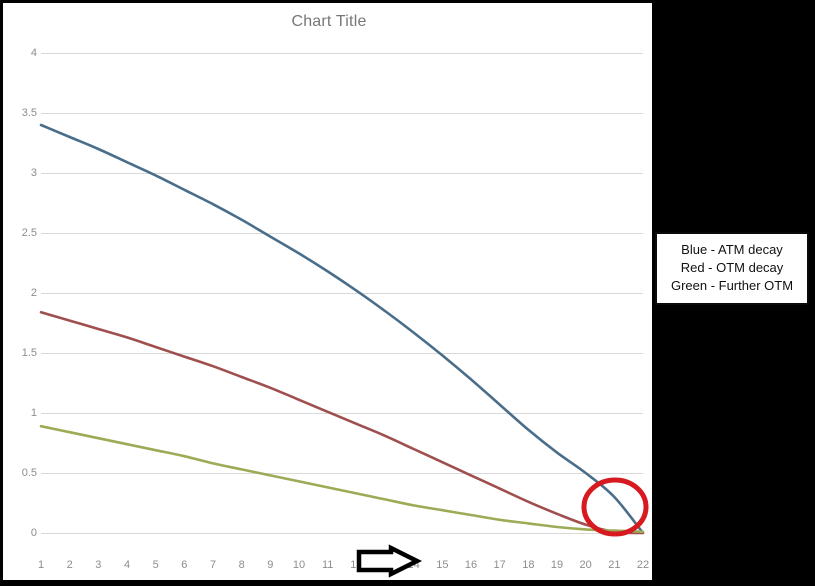 This screenshot has width=815, height=586. What do you see at coordinates (615, 507) in the screenshot?
I see `red-circle-highlight` at bounding box center [615, 507].